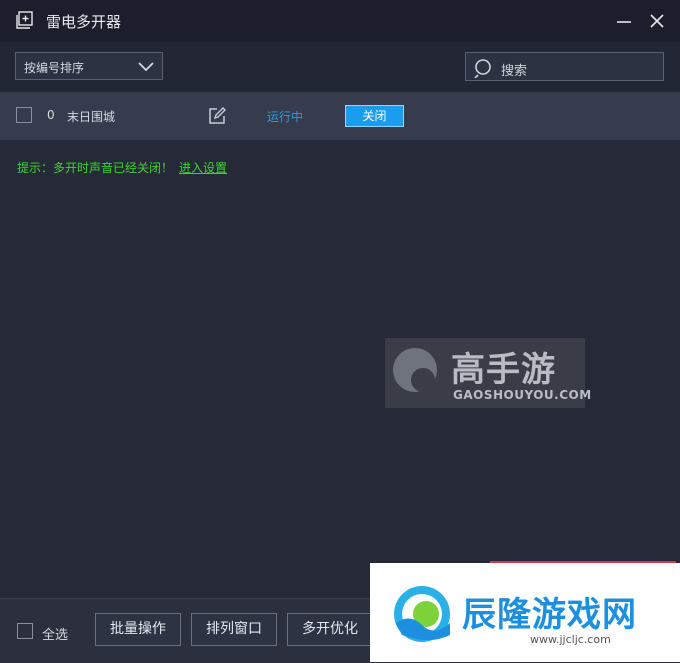 The height and width of the screenshot is (663, 680). What do you see at coordinates (84, 22) in the screenshot?
I see `window-title: 雷电多开器` at bounding box center [84, 22].